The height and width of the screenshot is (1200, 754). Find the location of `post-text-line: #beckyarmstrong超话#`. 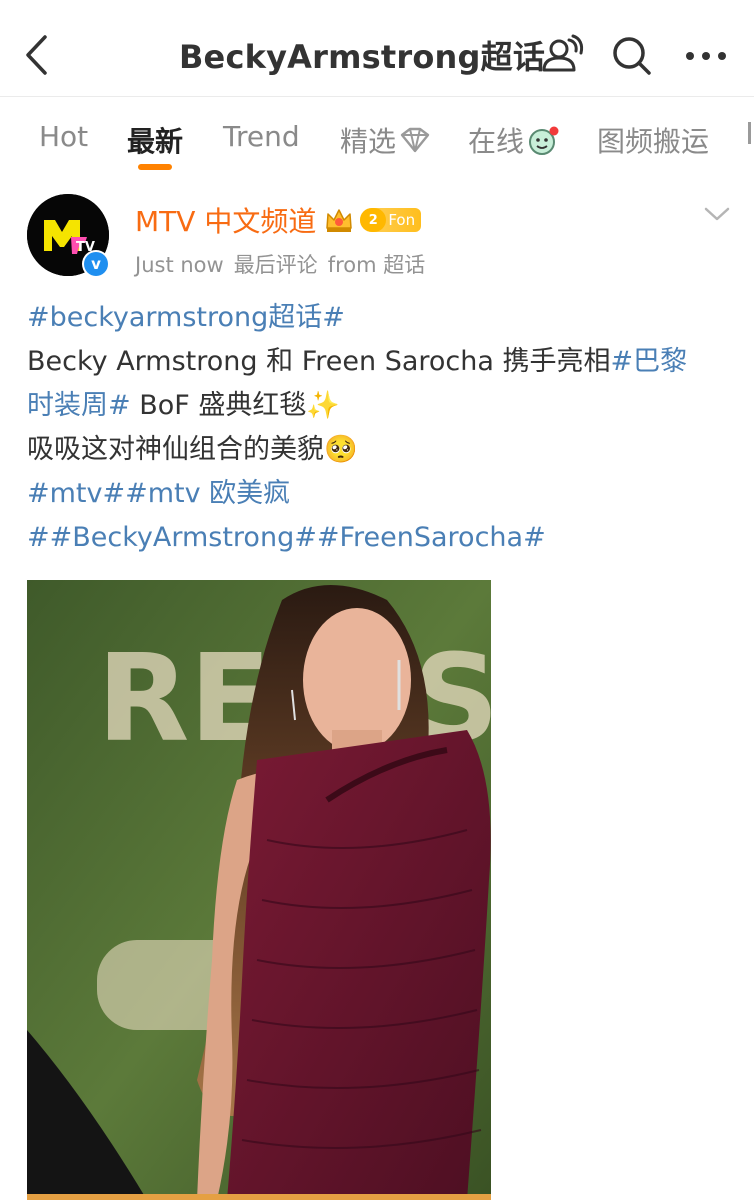

post-text-line: #beckyarmstrong超话# is located at coordinates (377, 318).